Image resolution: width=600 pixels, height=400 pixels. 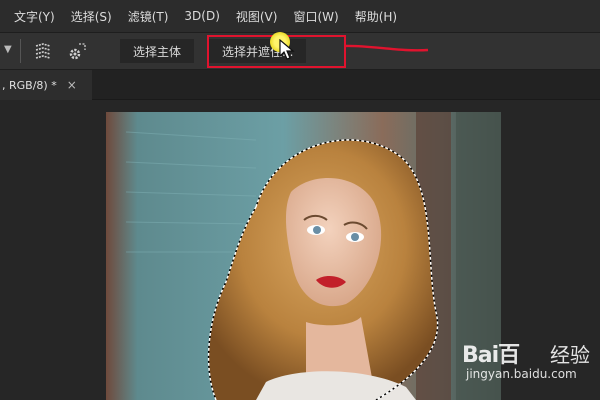 I want to click on document-tab: , RGB/8) * ×, so click(x=46, y=85).